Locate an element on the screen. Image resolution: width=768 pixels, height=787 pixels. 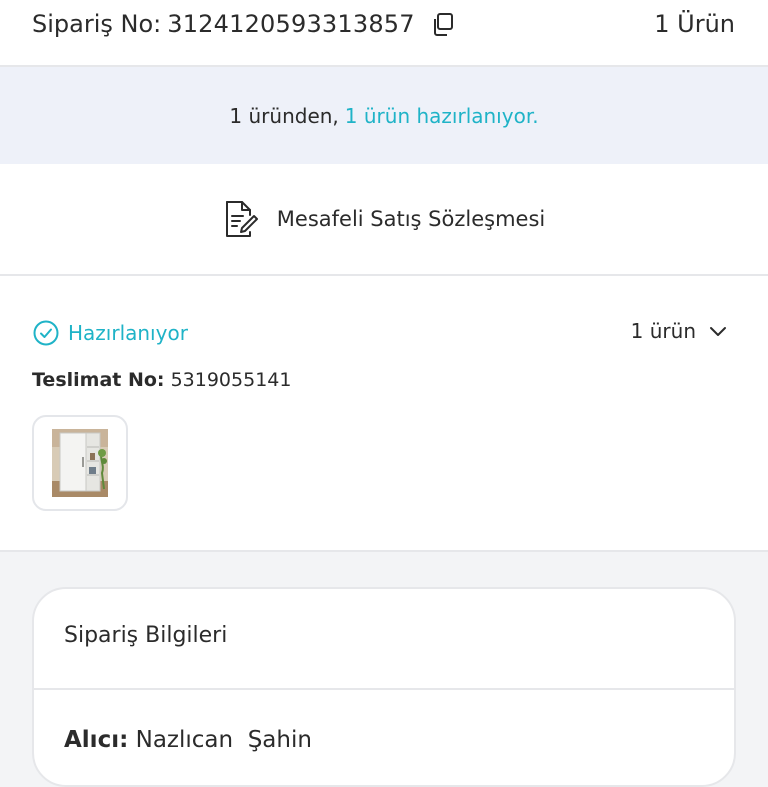
tracking-number-value: 5319055141 is located at coordinates (231, 380).